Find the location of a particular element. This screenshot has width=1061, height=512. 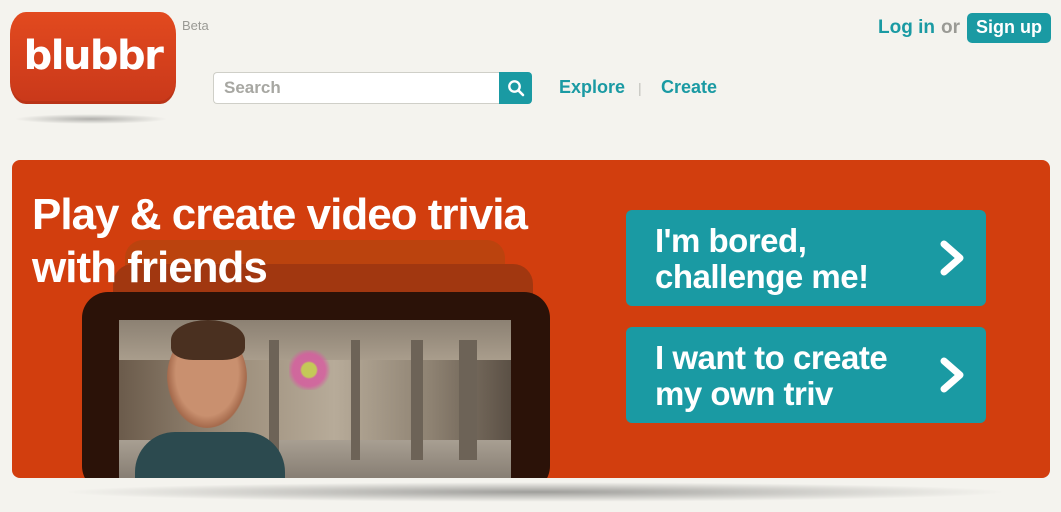

hero-title-line-2: with friends is located at coordinates (150, 267).